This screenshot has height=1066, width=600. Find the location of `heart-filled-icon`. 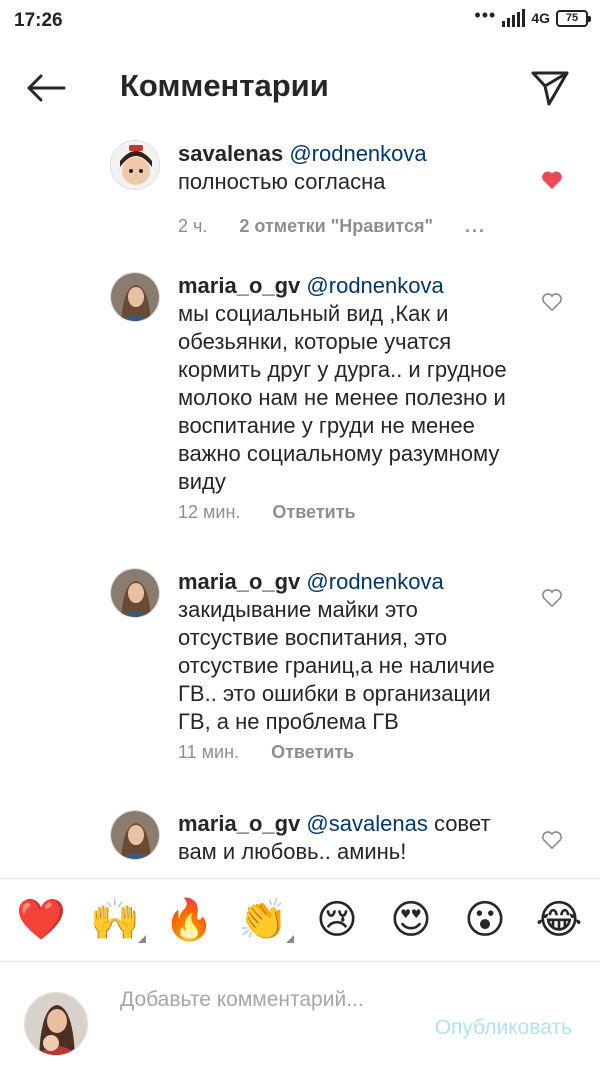

heart-filled-icon is located at coordinates (552, 180).